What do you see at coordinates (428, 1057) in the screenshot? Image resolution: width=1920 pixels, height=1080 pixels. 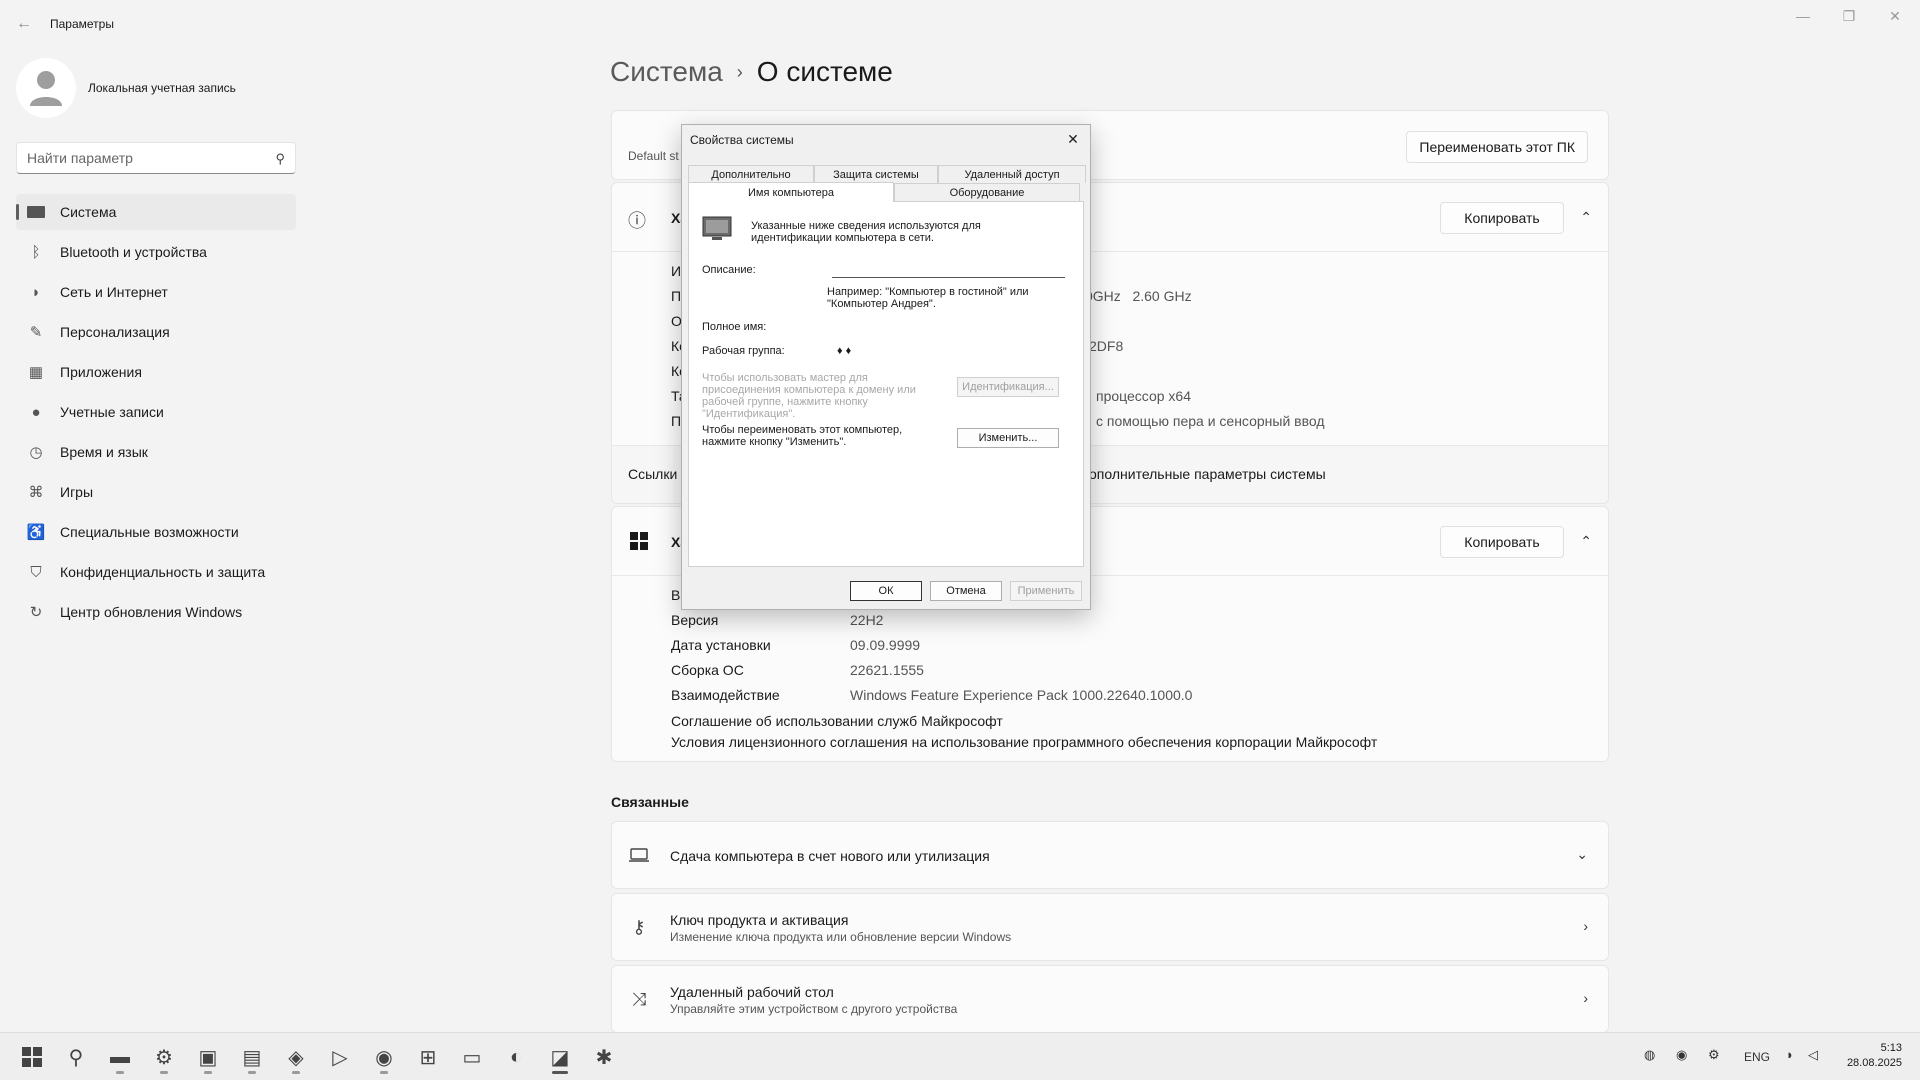 I see `7zip-icon: ⊞` at bounding box center [428, 1057].